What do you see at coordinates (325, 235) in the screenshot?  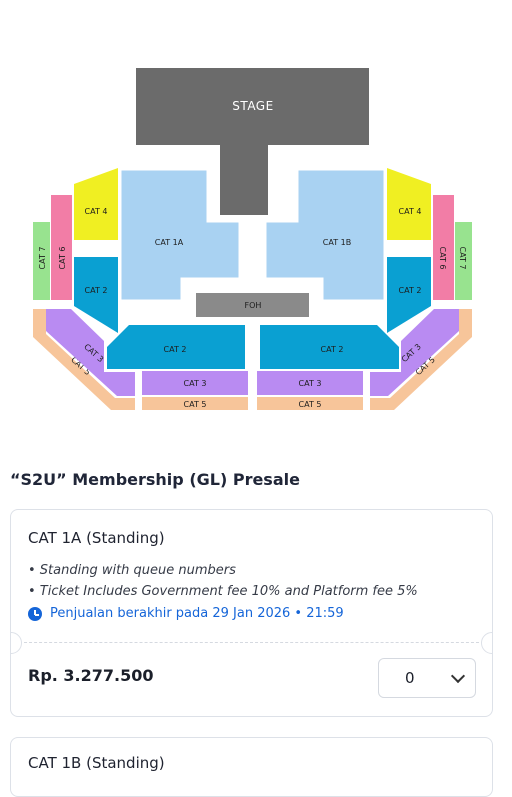 I see `zone-cat-1b` at bounding box center [325, 235].